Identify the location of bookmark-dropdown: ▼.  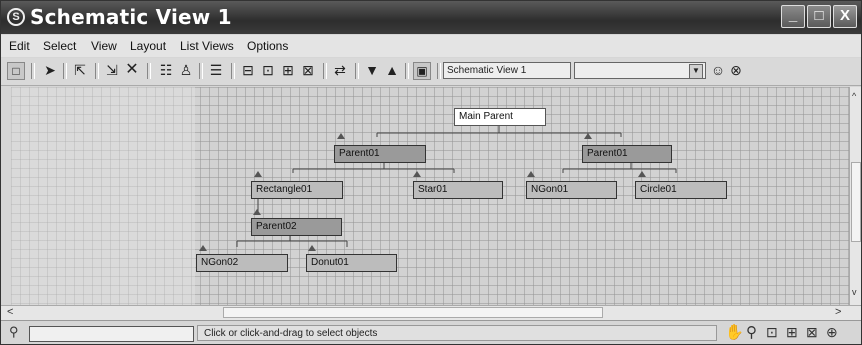
(640, 70).